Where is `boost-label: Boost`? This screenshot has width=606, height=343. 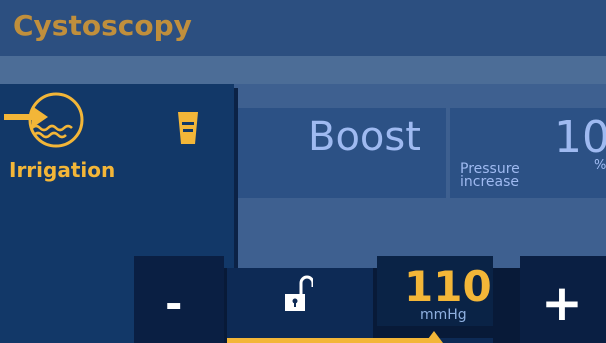
boost-label: Boost is located at coordinates (364, 137).